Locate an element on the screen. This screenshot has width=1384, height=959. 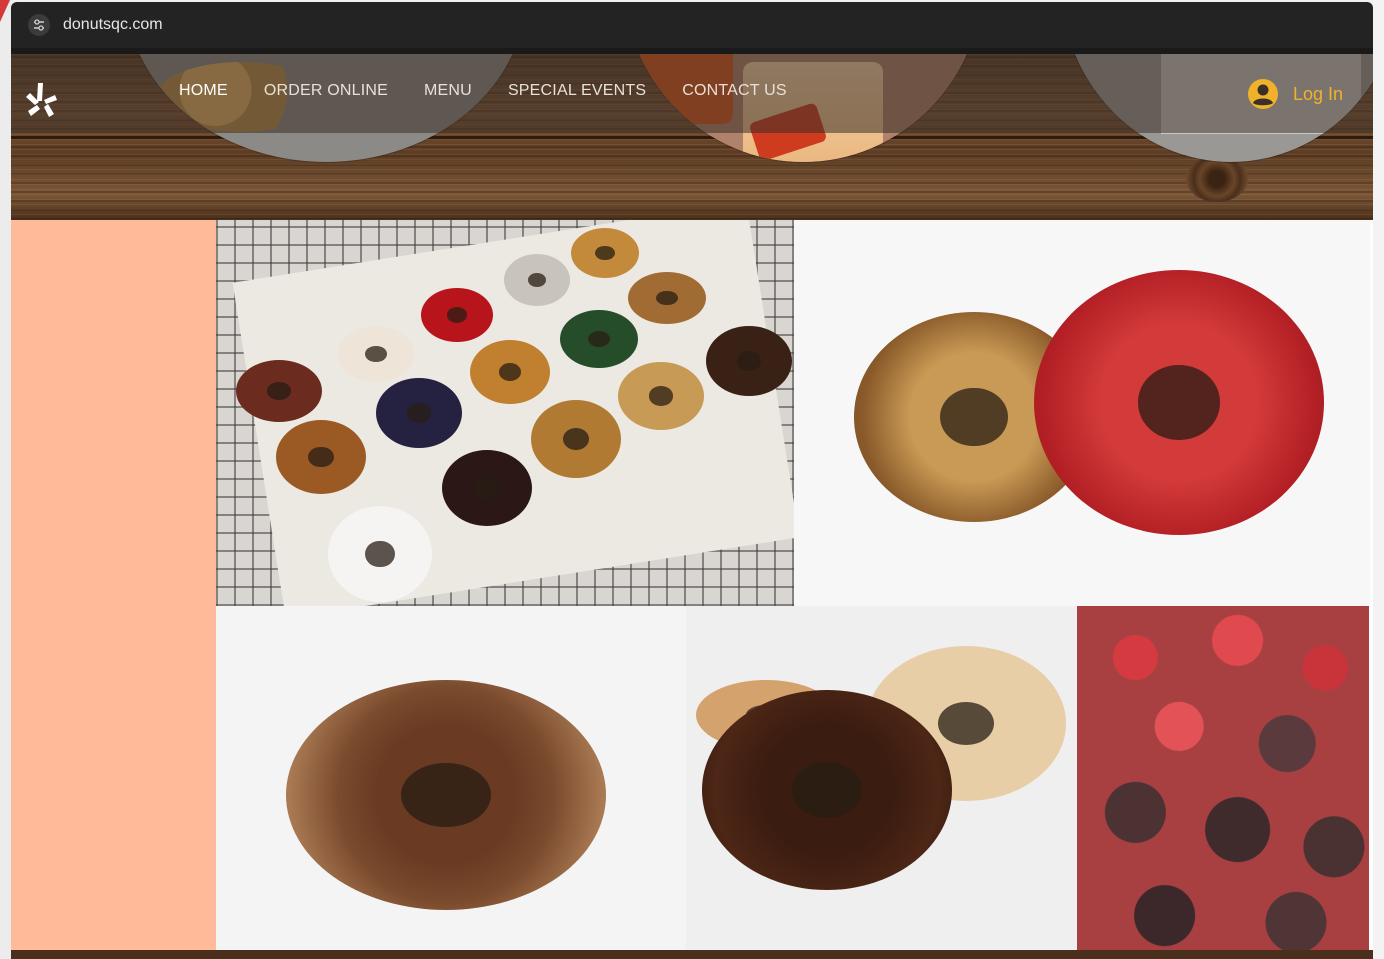
url-text: donutsqc.com is located at coordinates (113, 25).